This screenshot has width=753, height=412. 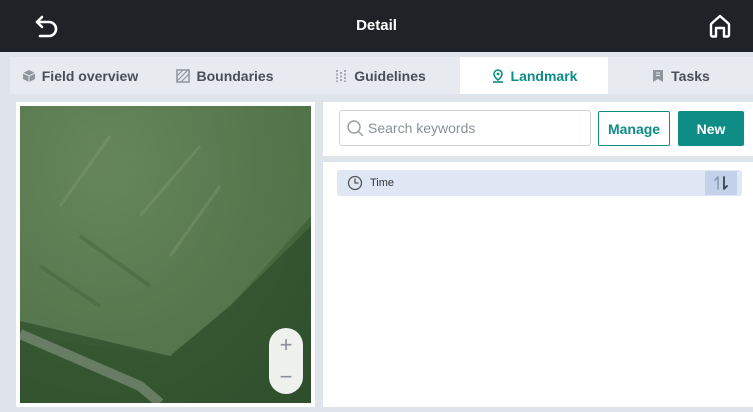 I want to click on page-title: Detail, so click(x=376, y=25).